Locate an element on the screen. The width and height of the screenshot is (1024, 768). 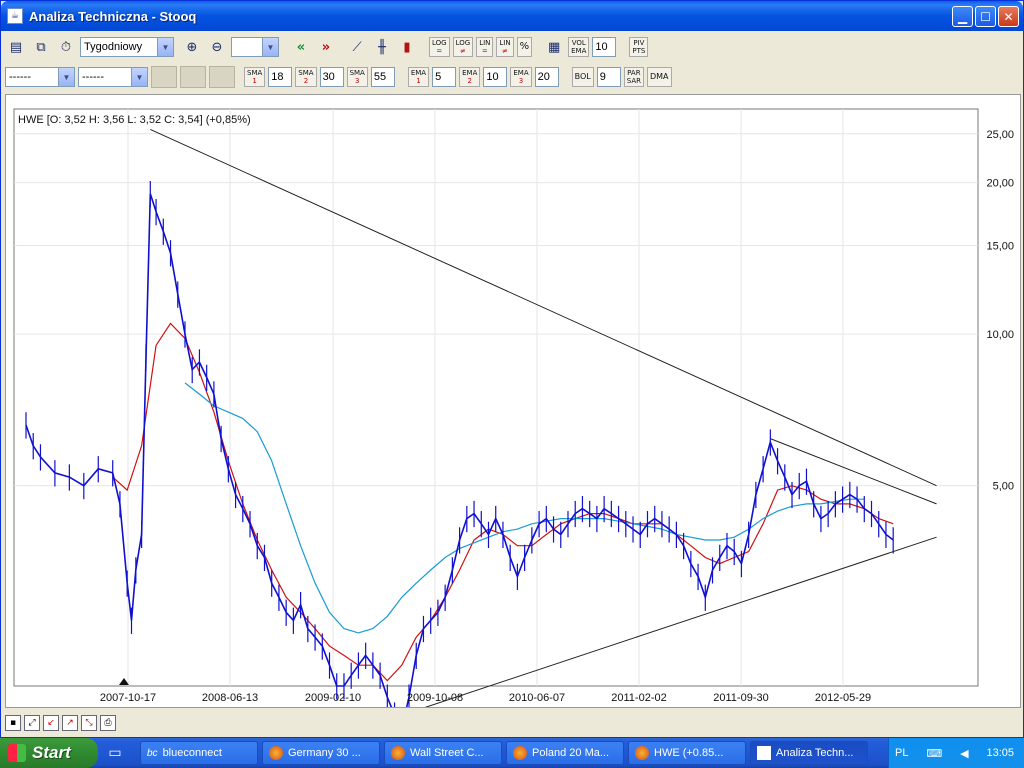
candle-chart-icon: ▮ is located at coordinates (407, 47).